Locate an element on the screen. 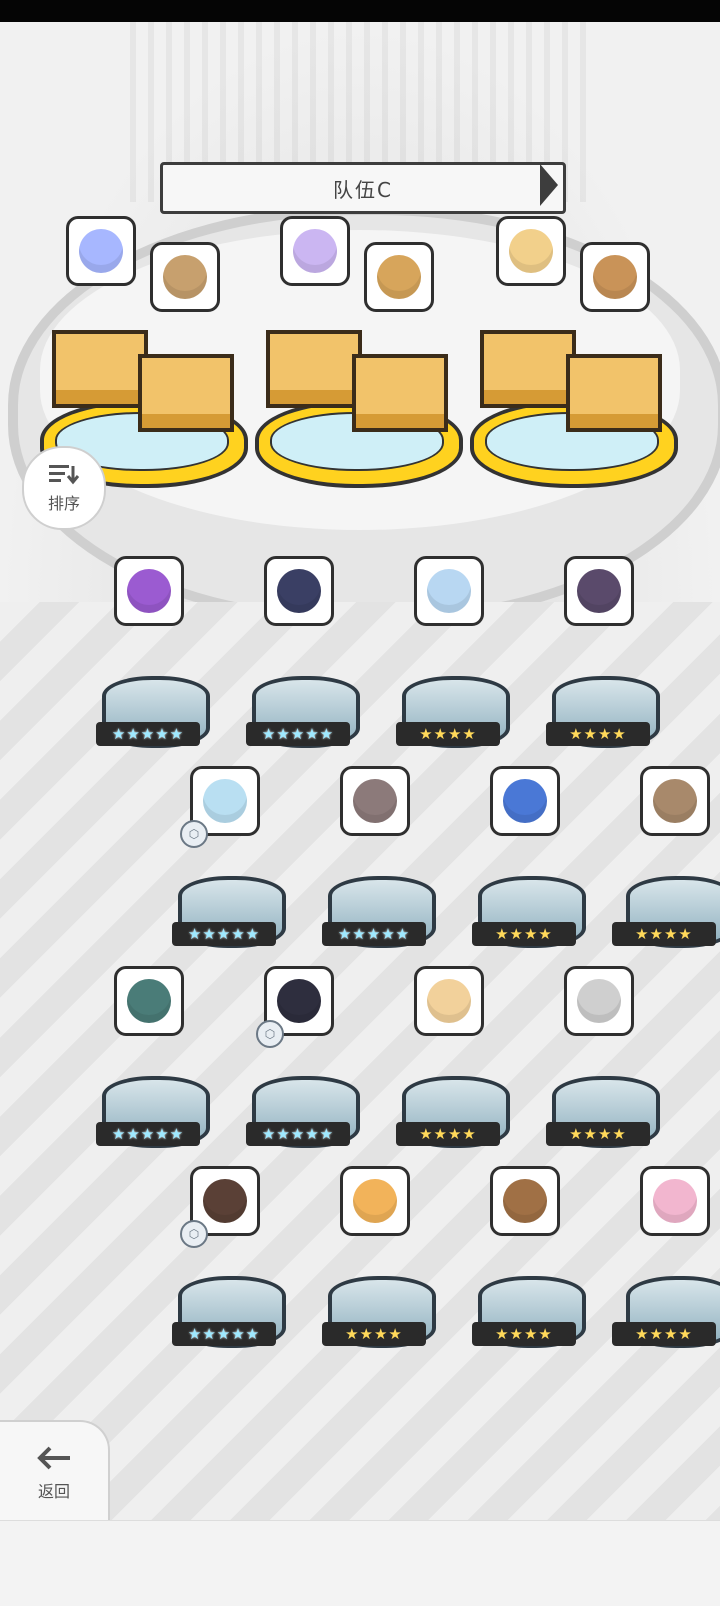 The height and width of the screenshot is (1606, 720). roster-4-1-side-badge-icon: ⬡ is located at coordinates (194, 1234).